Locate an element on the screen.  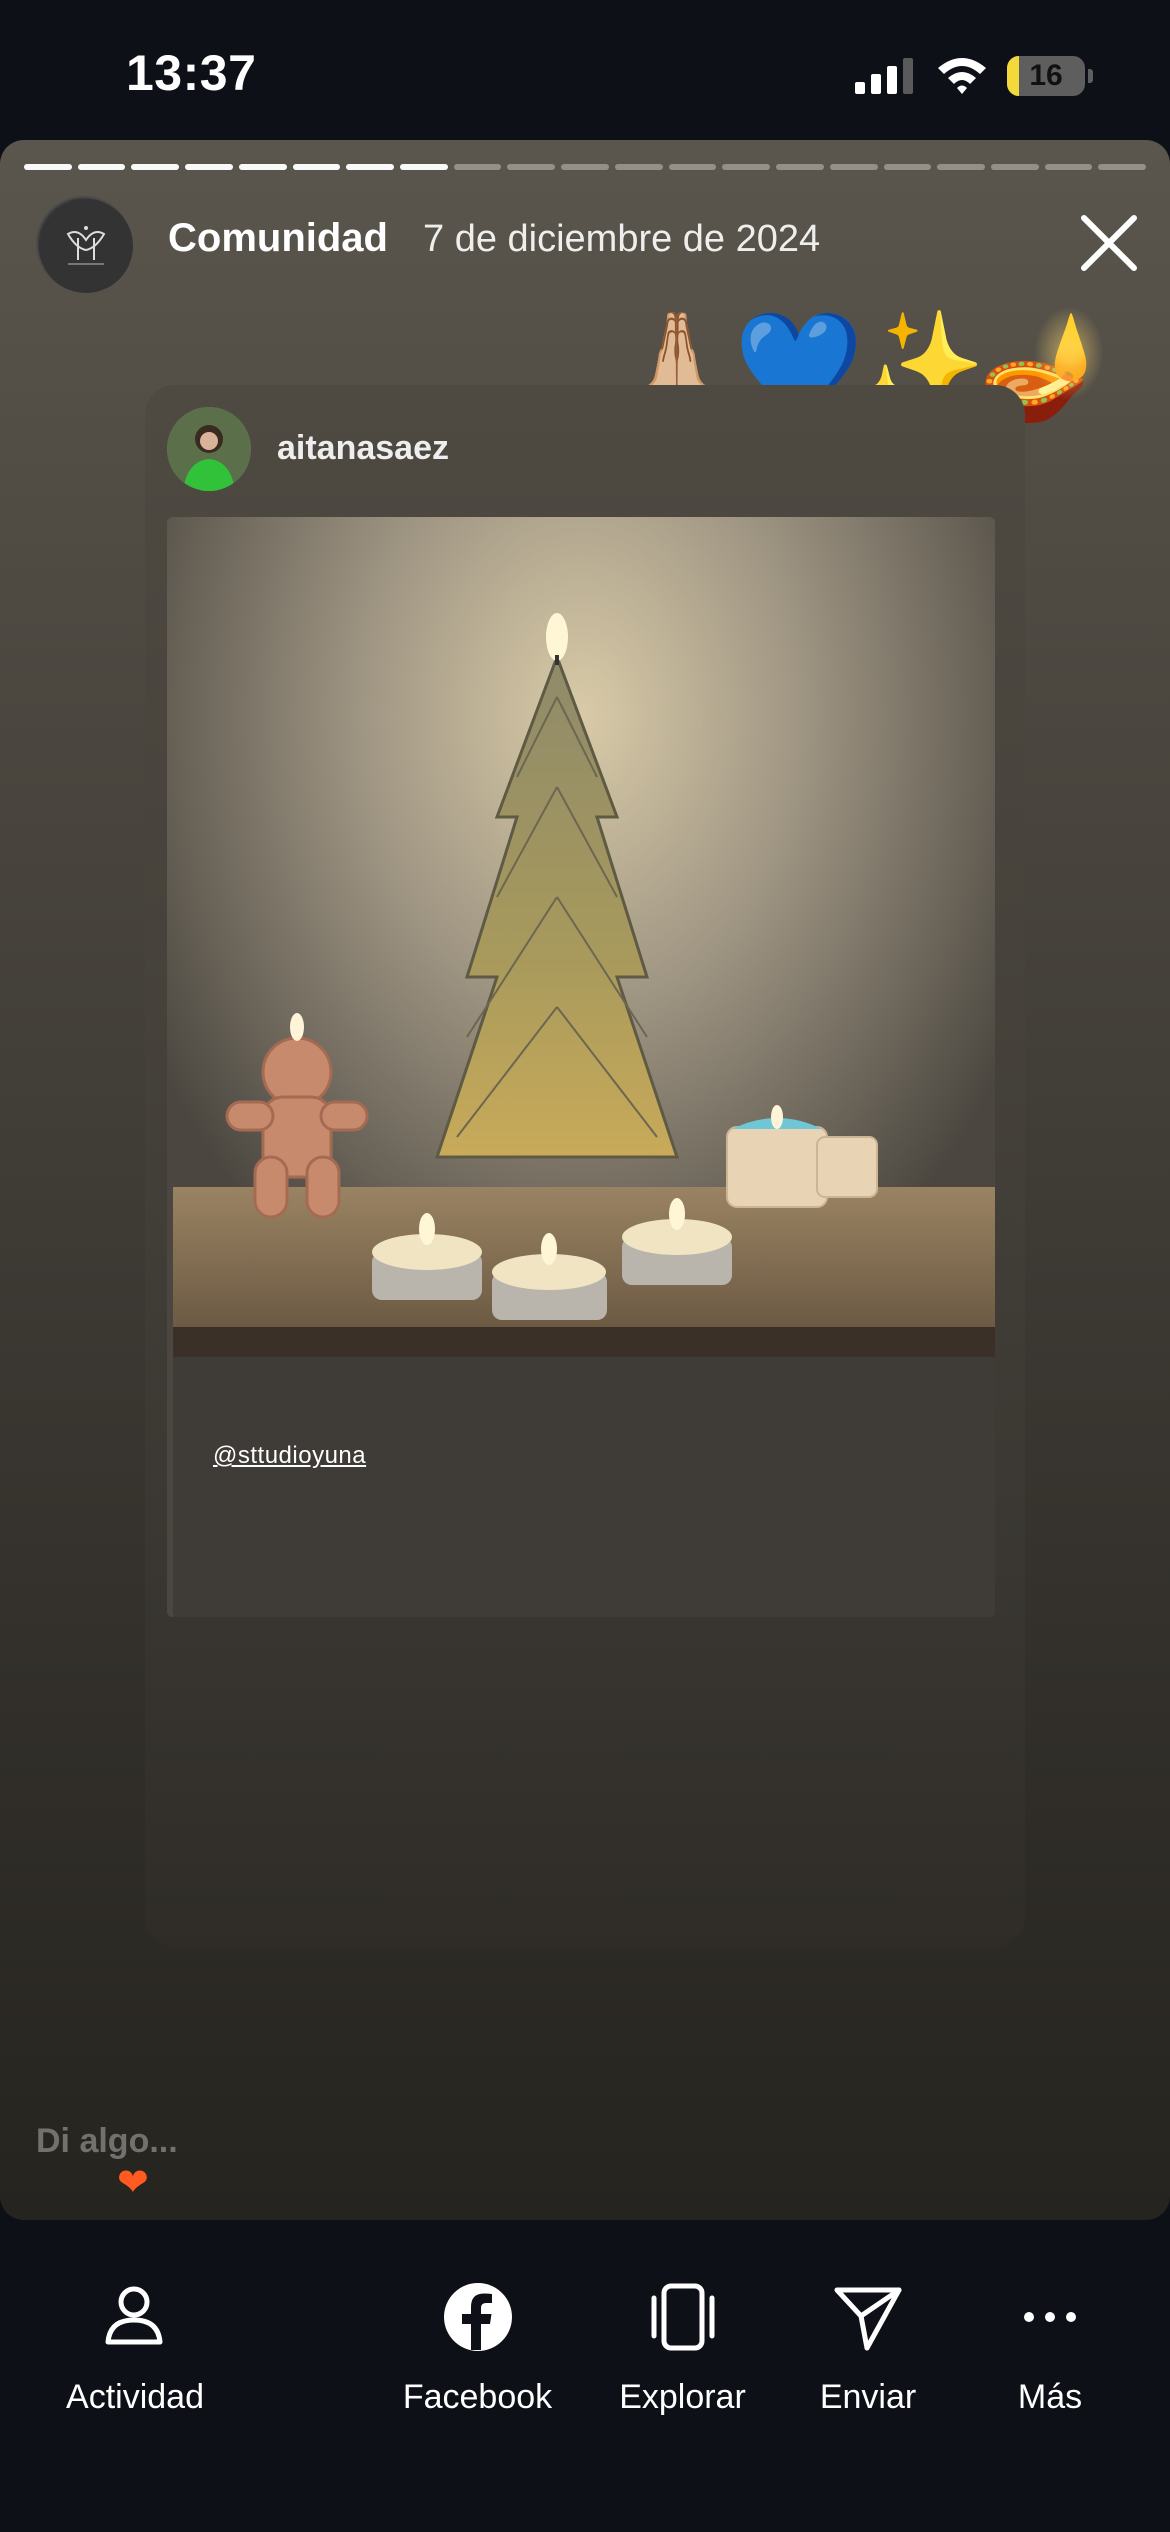
more-icon is located at coordinates (1050, 2317).